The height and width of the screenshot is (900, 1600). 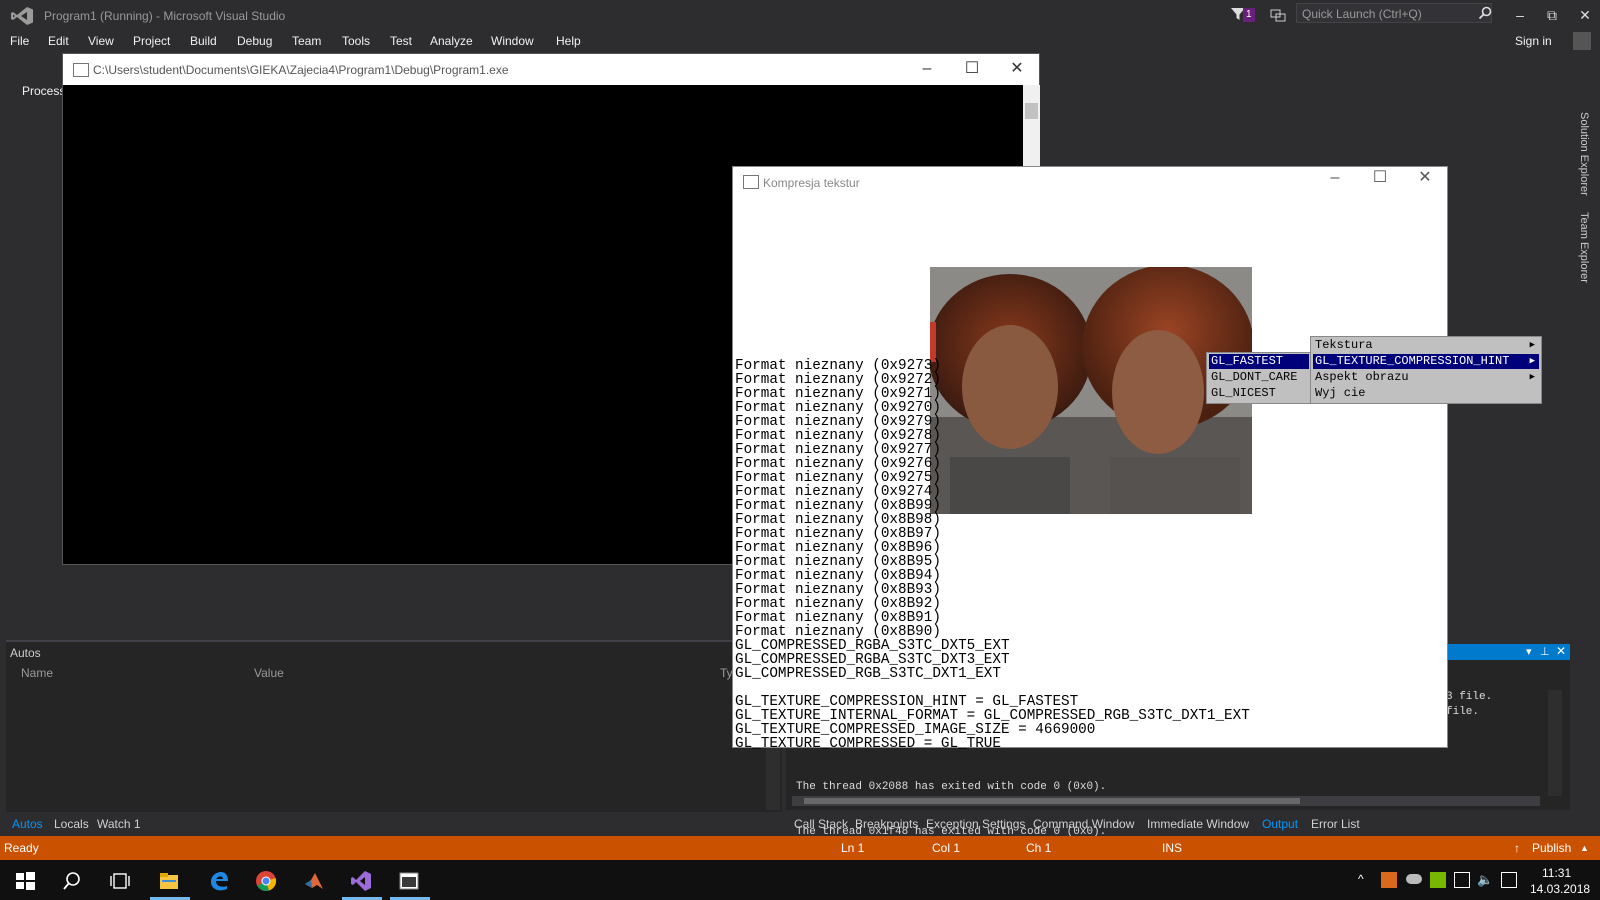 What do you see at coordinates (401, 41) in the screenshot?
I see `menu-test: Test` at bounding box center [401, 41].